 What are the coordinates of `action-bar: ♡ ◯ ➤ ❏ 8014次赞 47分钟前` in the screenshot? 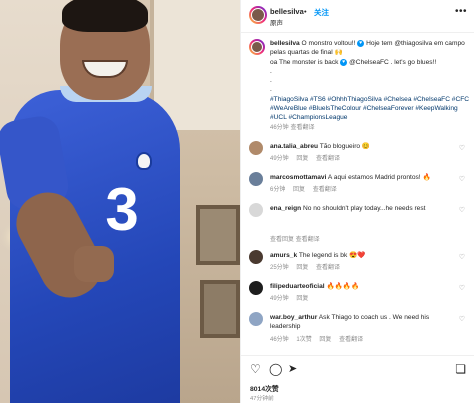 It's located at (357, 379).